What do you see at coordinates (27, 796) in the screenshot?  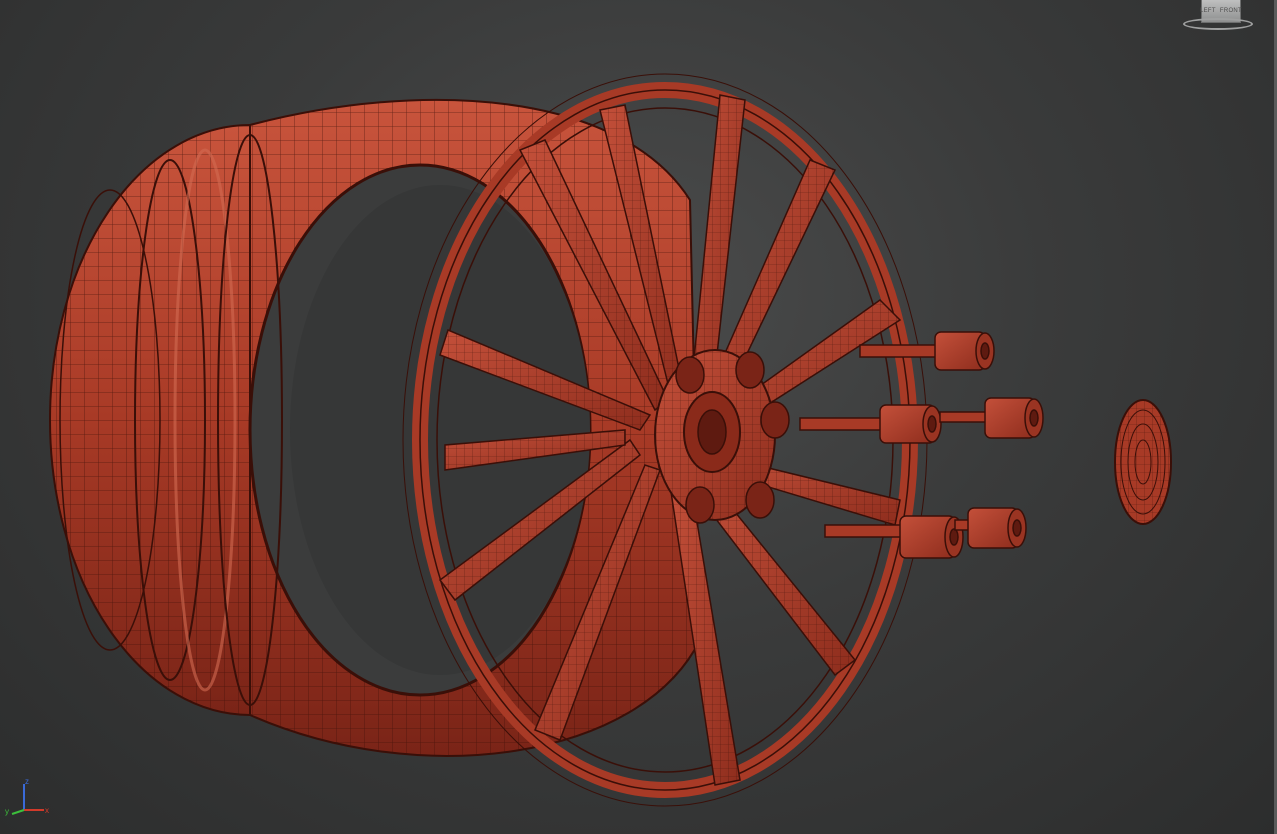 I see `axis-tripod: z x y` at bounding box center [27, 796].